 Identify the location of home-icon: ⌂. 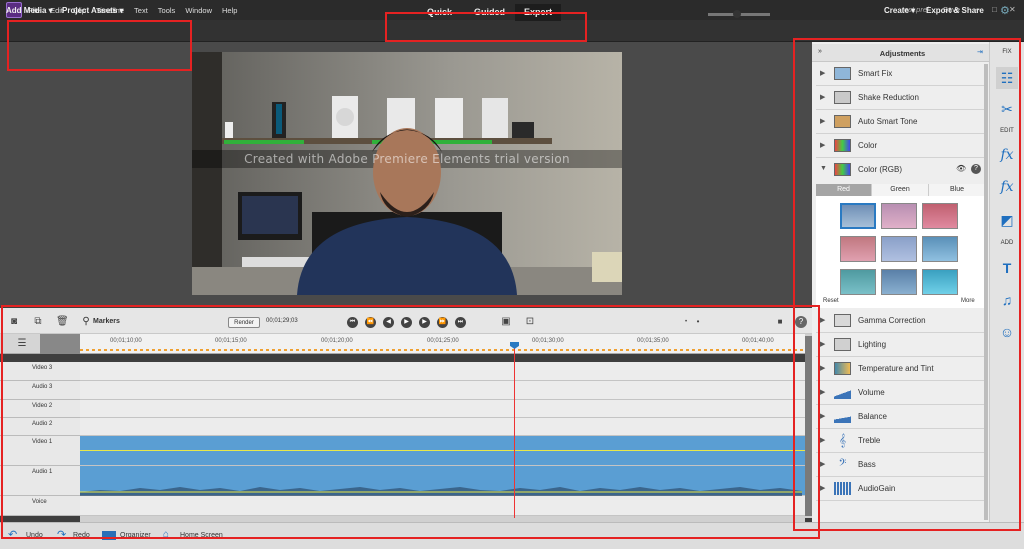
(166, 534).